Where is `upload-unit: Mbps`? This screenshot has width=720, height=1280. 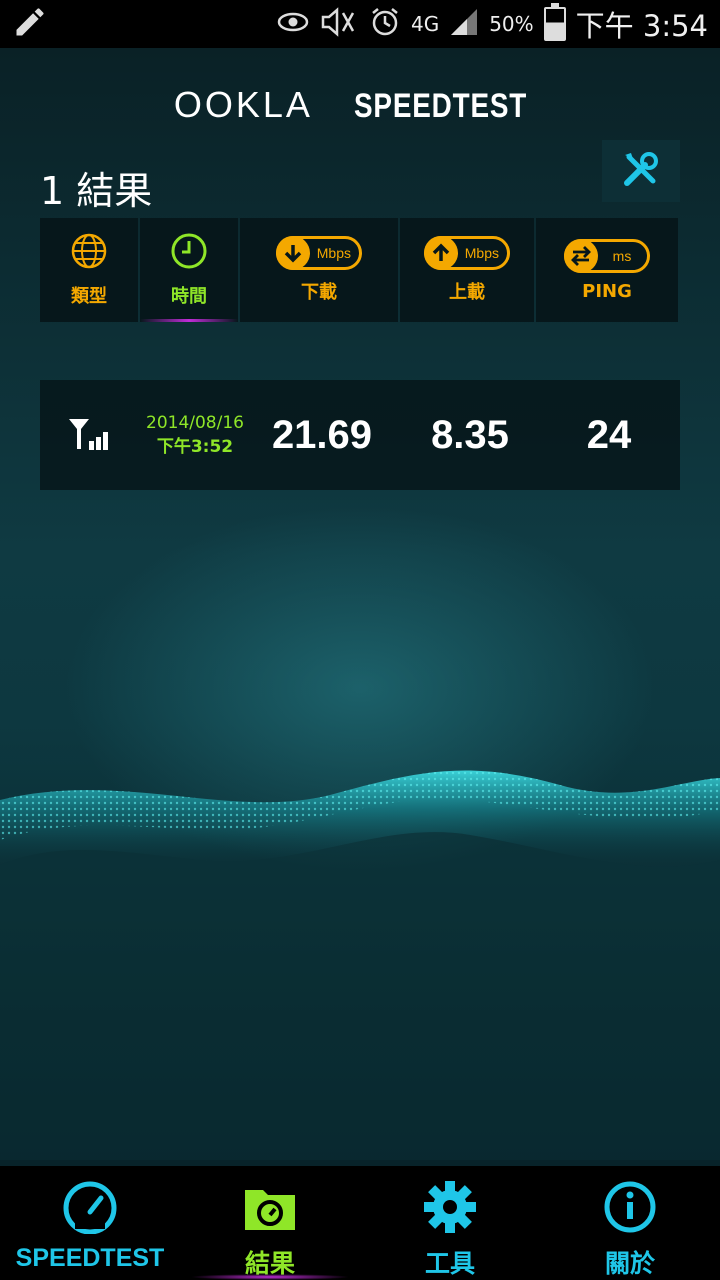 upload-unit: Mbps is located at coordinates (481, 253).